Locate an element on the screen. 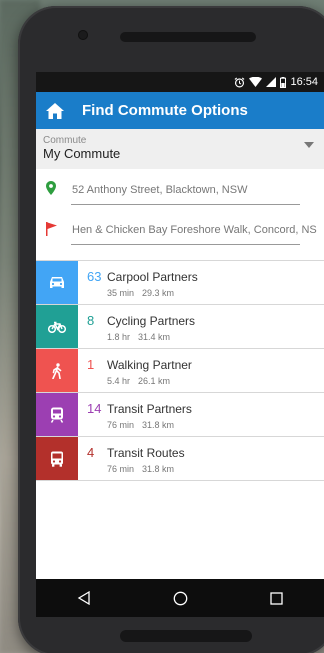 Image resolution: width=324 pixels, height=653 pixels. option-carpool: 63 Carpool Partners 35 min 29.3 km is located at coordinates (180, 283).